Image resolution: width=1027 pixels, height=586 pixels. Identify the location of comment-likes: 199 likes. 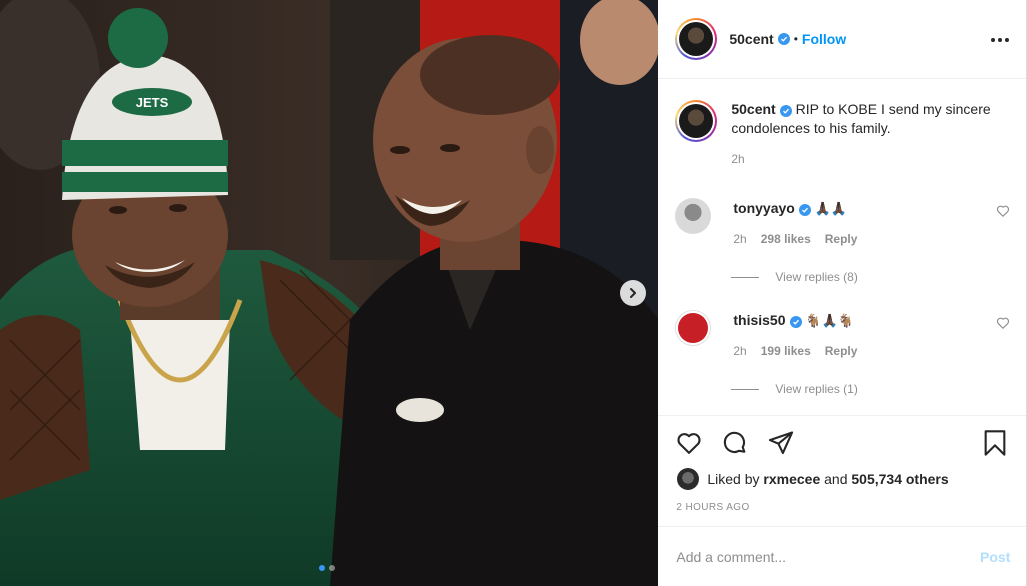
(786, 351).